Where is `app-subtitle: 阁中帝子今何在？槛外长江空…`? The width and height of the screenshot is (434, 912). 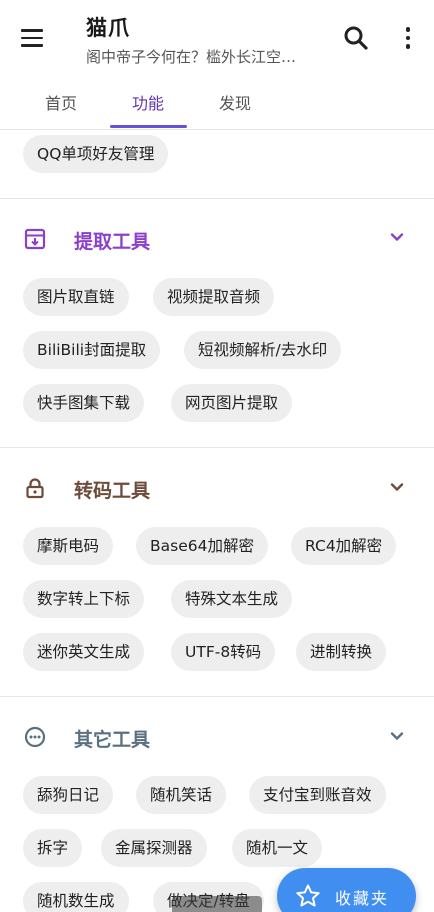 app-subtitle: 阁中帝子今何在？槛外长江空… is located at coordinates (191, 57).